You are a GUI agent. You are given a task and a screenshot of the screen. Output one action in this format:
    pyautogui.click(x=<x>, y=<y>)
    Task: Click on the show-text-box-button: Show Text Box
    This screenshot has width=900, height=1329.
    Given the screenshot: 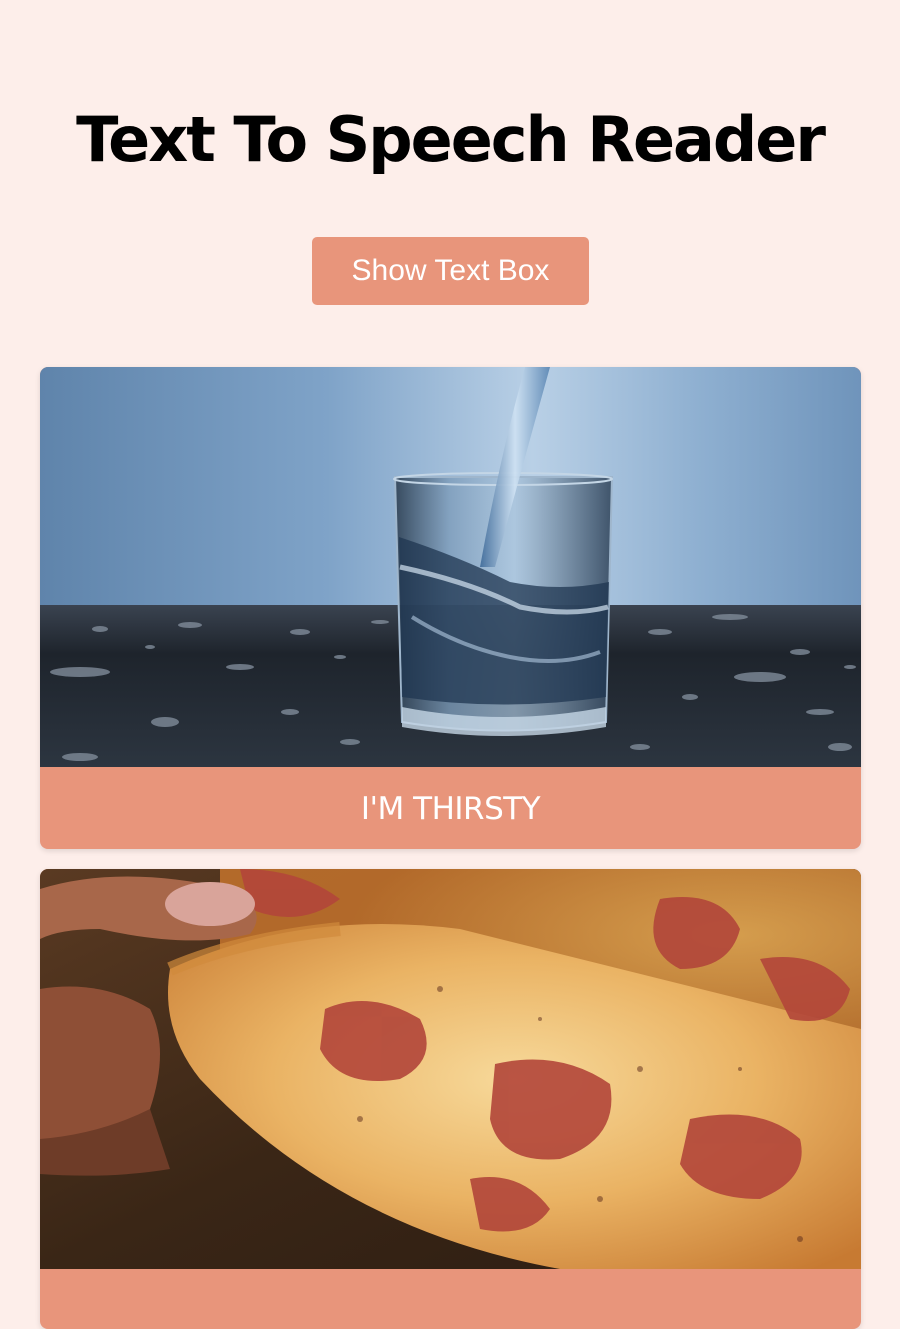 What is the action you would take?
    pyautogui.click(x=450, y=271)
    